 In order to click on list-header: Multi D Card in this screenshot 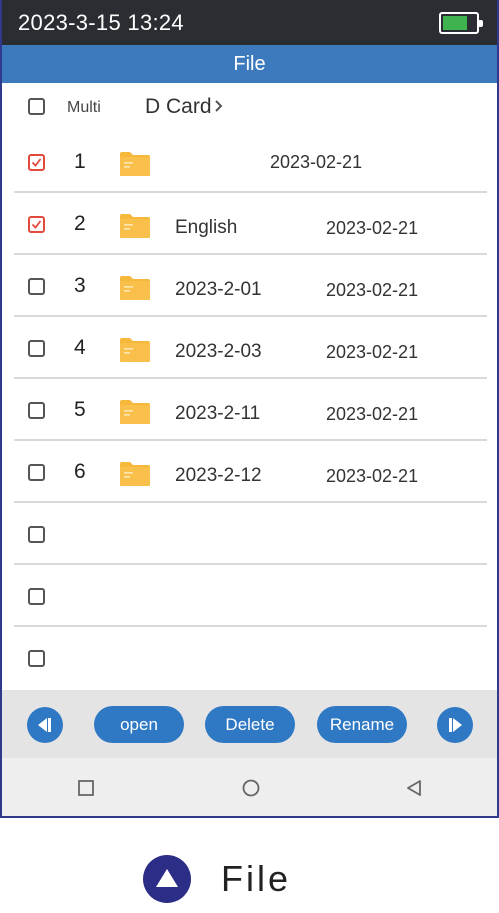, I will do `click(249, 106)`.